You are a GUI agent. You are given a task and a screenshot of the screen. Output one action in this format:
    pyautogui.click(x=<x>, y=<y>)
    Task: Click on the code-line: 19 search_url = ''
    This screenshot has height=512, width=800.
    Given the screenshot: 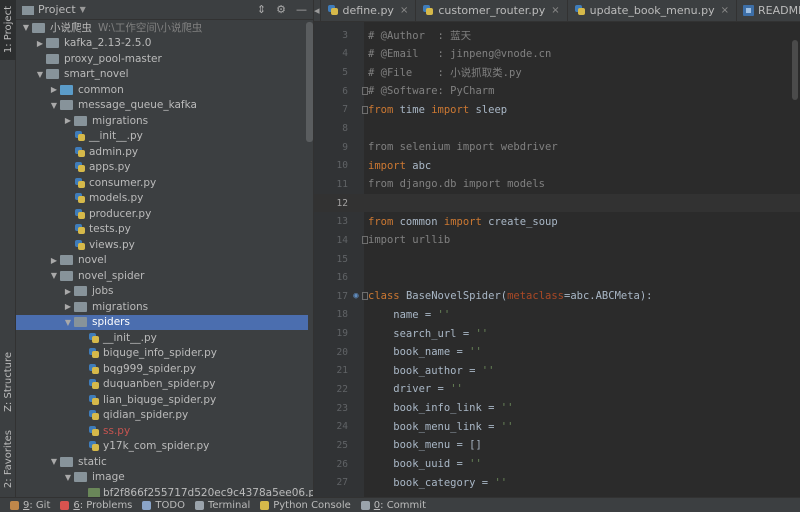 What is the action you would take?
    pyautogui.click(x=557, y=333)
    